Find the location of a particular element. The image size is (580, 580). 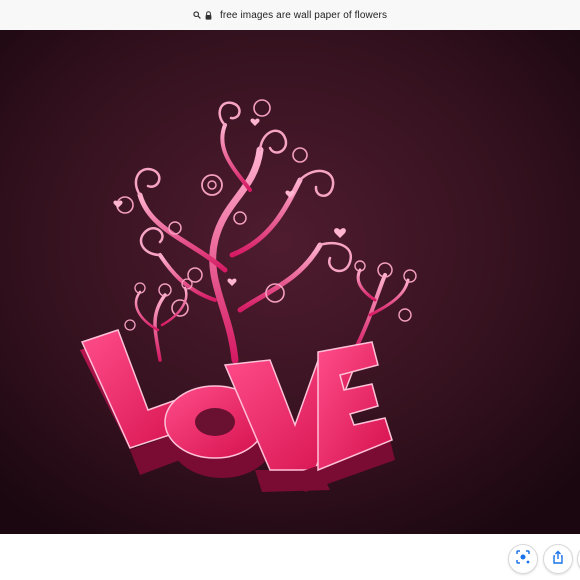

lock-icon is located at coordinates (209, 15).